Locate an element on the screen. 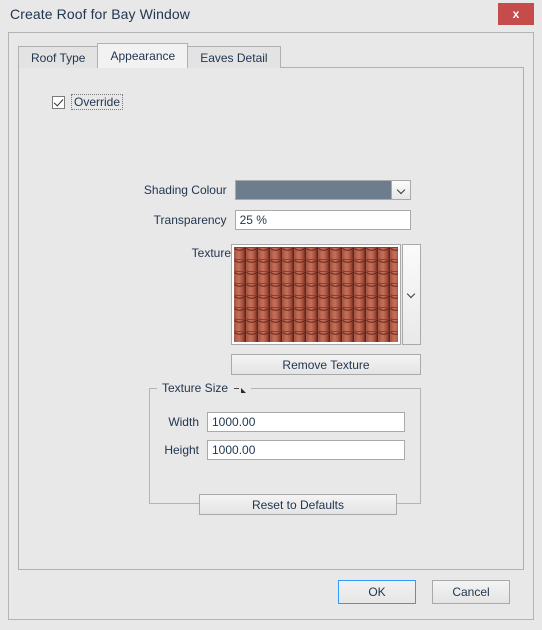  texture-dropdown-button is located at coordinates (411, 294).